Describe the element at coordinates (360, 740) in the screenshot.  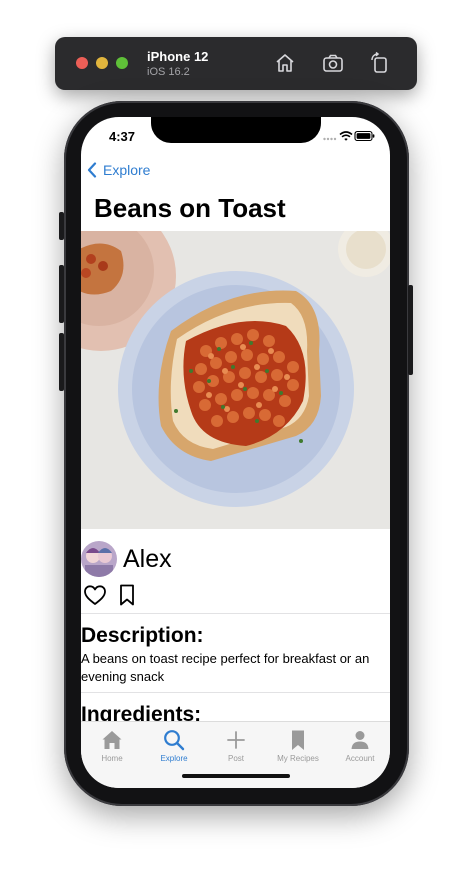
I see `person-icon` at that location.